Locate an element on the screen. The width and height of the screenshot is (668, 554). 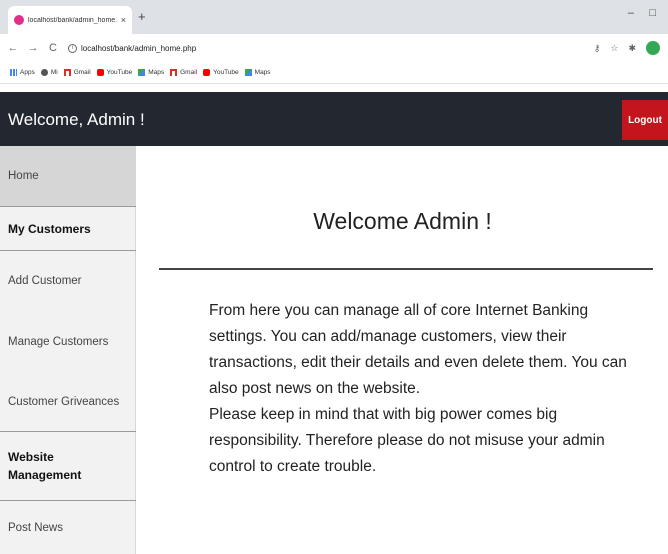
bookmark-mi: Mi is located at coordinates (49, 72).